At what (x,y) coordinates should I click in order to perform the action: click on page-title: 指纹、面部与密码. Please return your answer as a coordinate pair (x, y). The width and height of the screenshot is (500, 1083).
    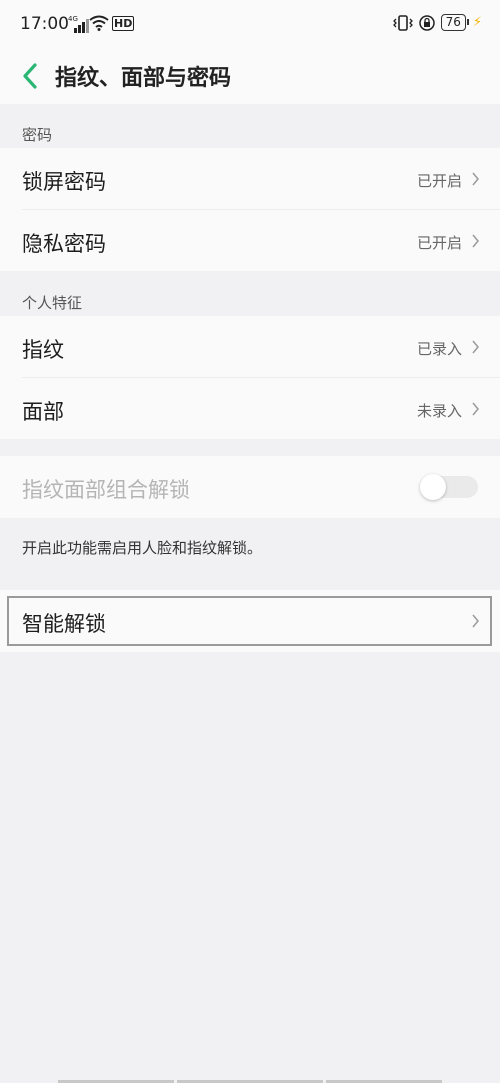
    Looking at the image, I should click on (143, 78).